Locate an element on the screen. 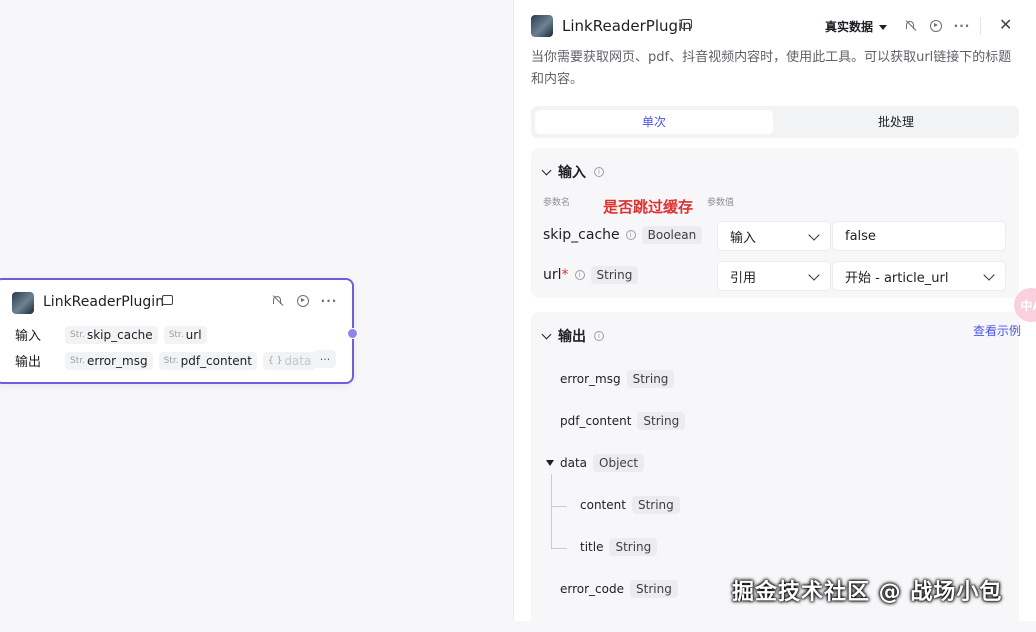 Image resolution: width=1036 pixels, height=632 pixels. param-row-skip-cache: skip_cache i Boolean is located at coordinates (623, 235).